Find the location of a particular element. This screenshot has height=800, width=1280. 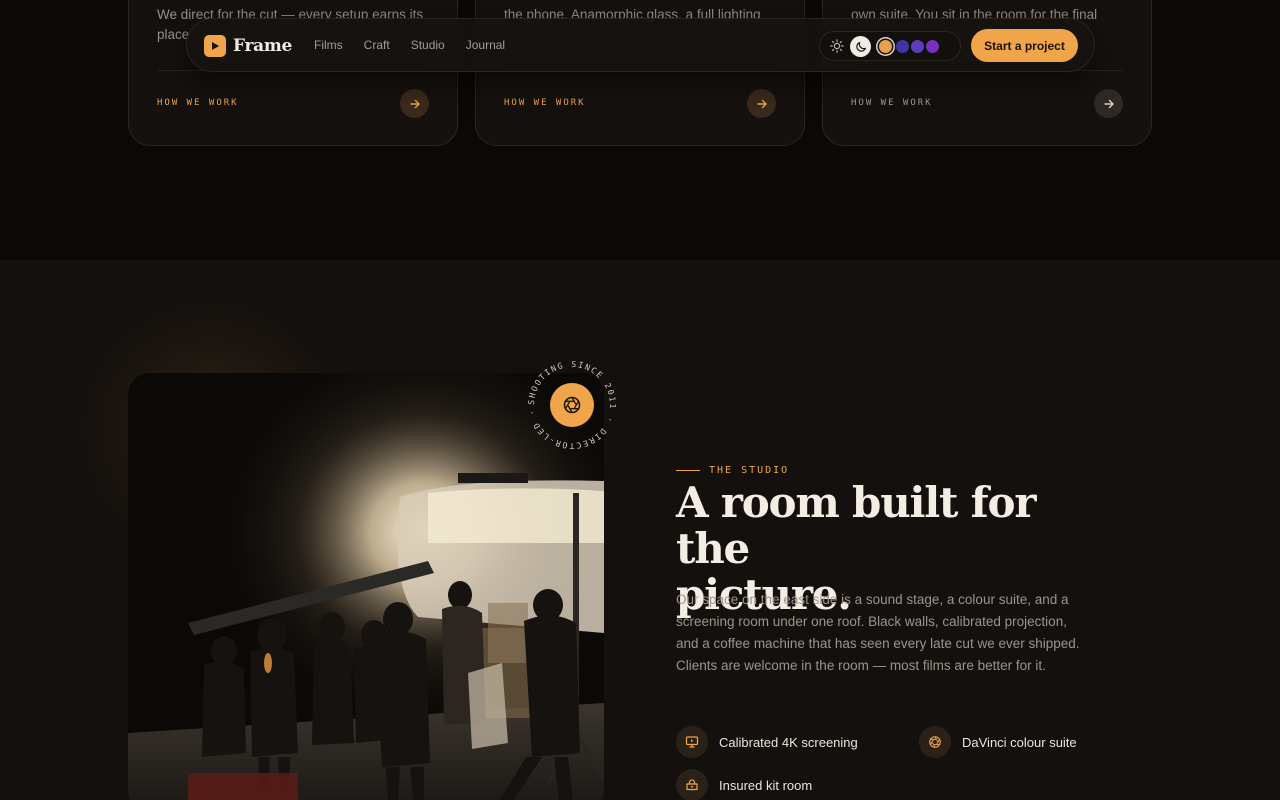

play-icon is located at coordinates (215, 46).